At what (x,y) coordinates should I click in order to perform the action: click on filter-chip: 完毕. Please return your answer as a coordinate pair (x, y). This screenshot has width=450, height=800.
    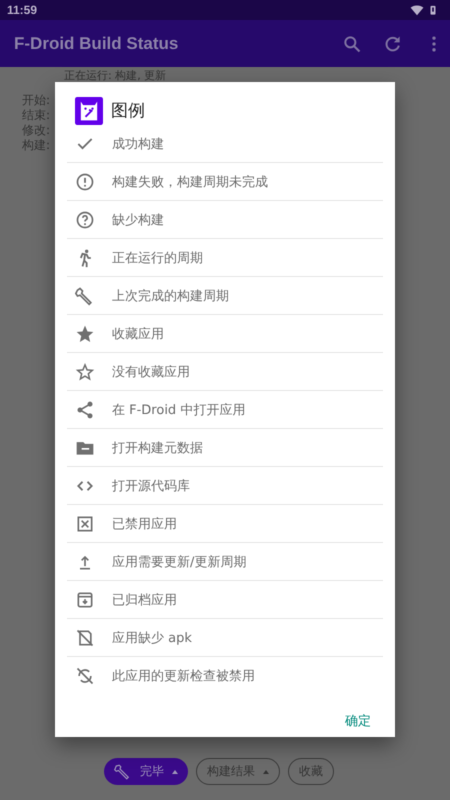
    Looking at the image, I should click on (146, 771).